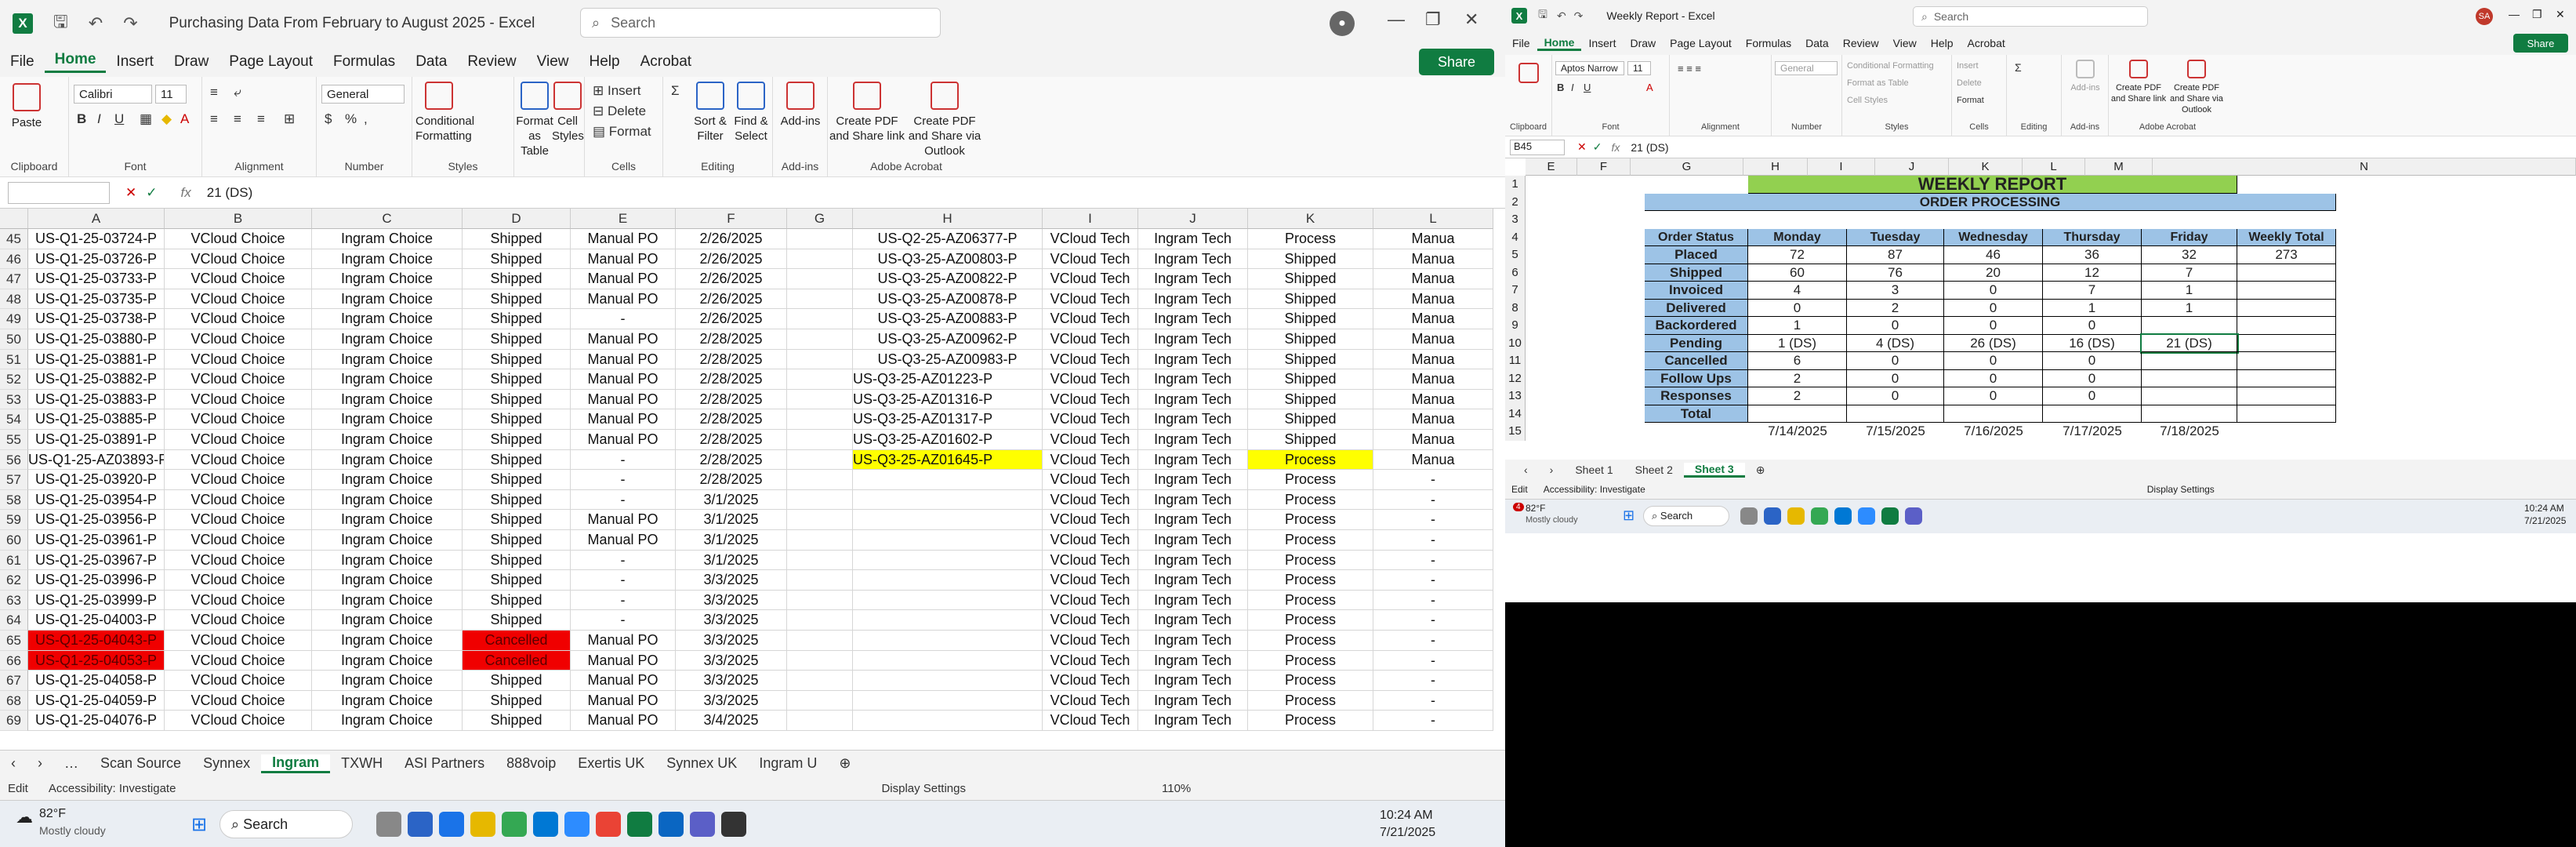 This screenshot has height=847, width=2576. What do you see at coordinates (22, 62) in the screenshot?
I see `menu-file: File` at bounding box center [22, 62].